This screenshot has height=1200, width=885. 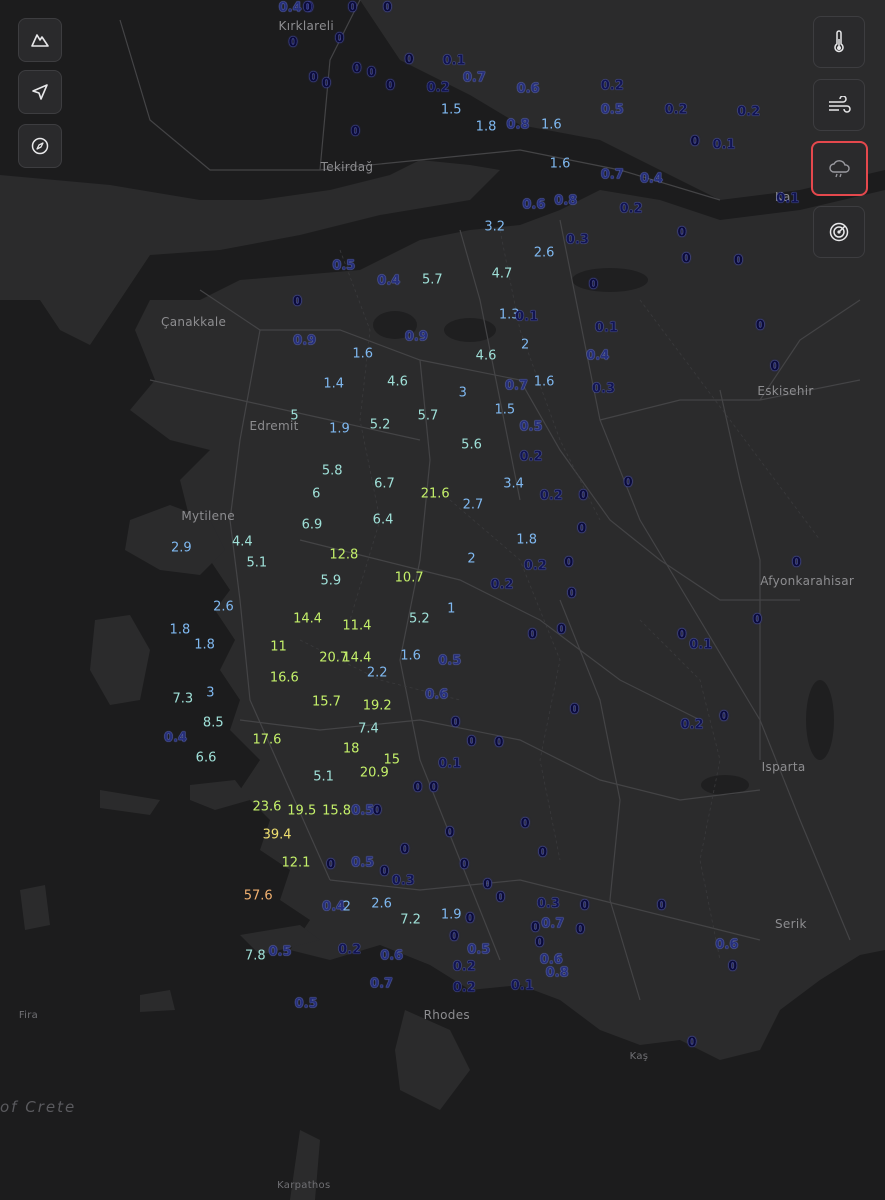 What do you see at coordinates (391, 760) in the screenshot?
I see `precip-value: 15` at bounding box center [391, 760].